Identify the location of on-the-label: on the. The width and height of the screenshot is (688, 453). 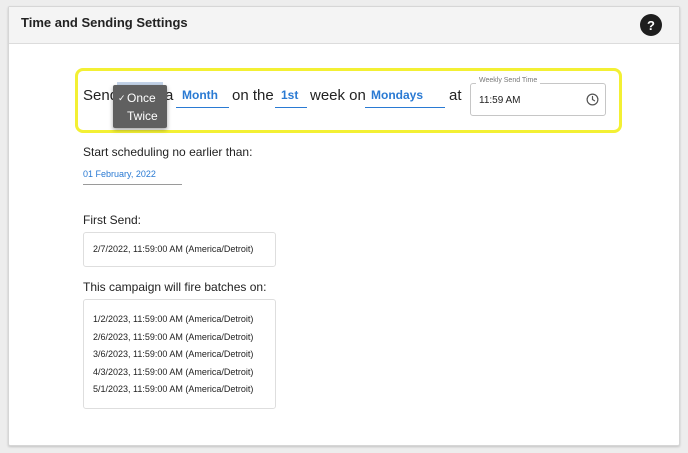
(253, 95).